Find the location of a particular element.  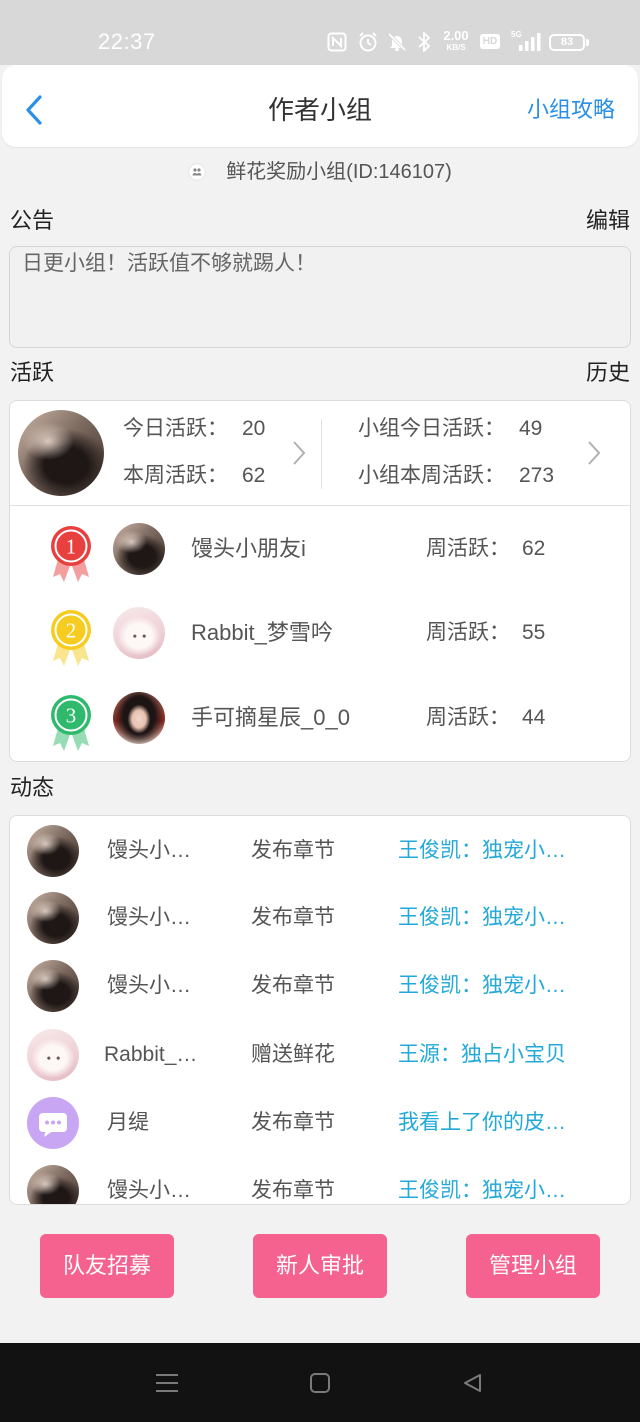

week-activity-value: 55 is located at coordinates (534, 632).